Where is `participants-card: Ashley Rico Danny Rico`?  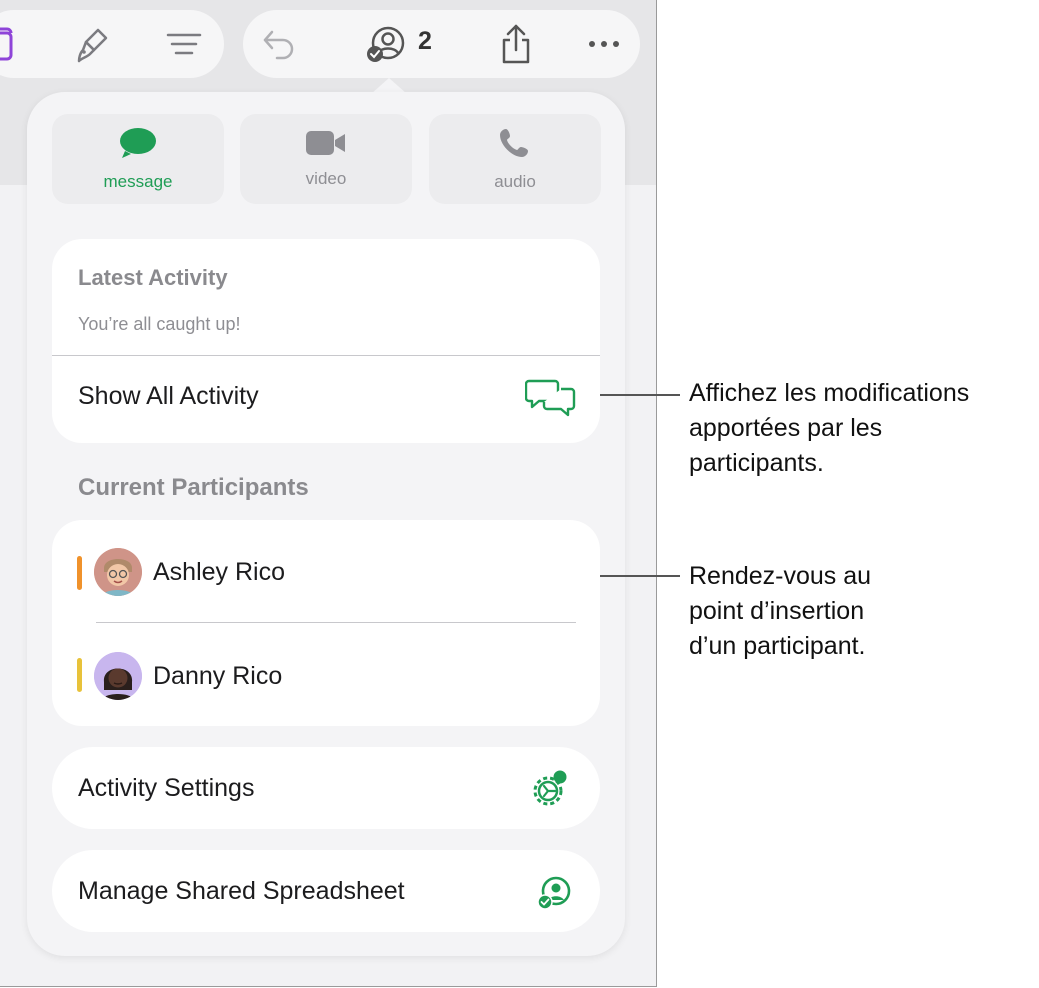 participants-card: Ashley Rico Danny Rico is located at coordinates (326, 623).